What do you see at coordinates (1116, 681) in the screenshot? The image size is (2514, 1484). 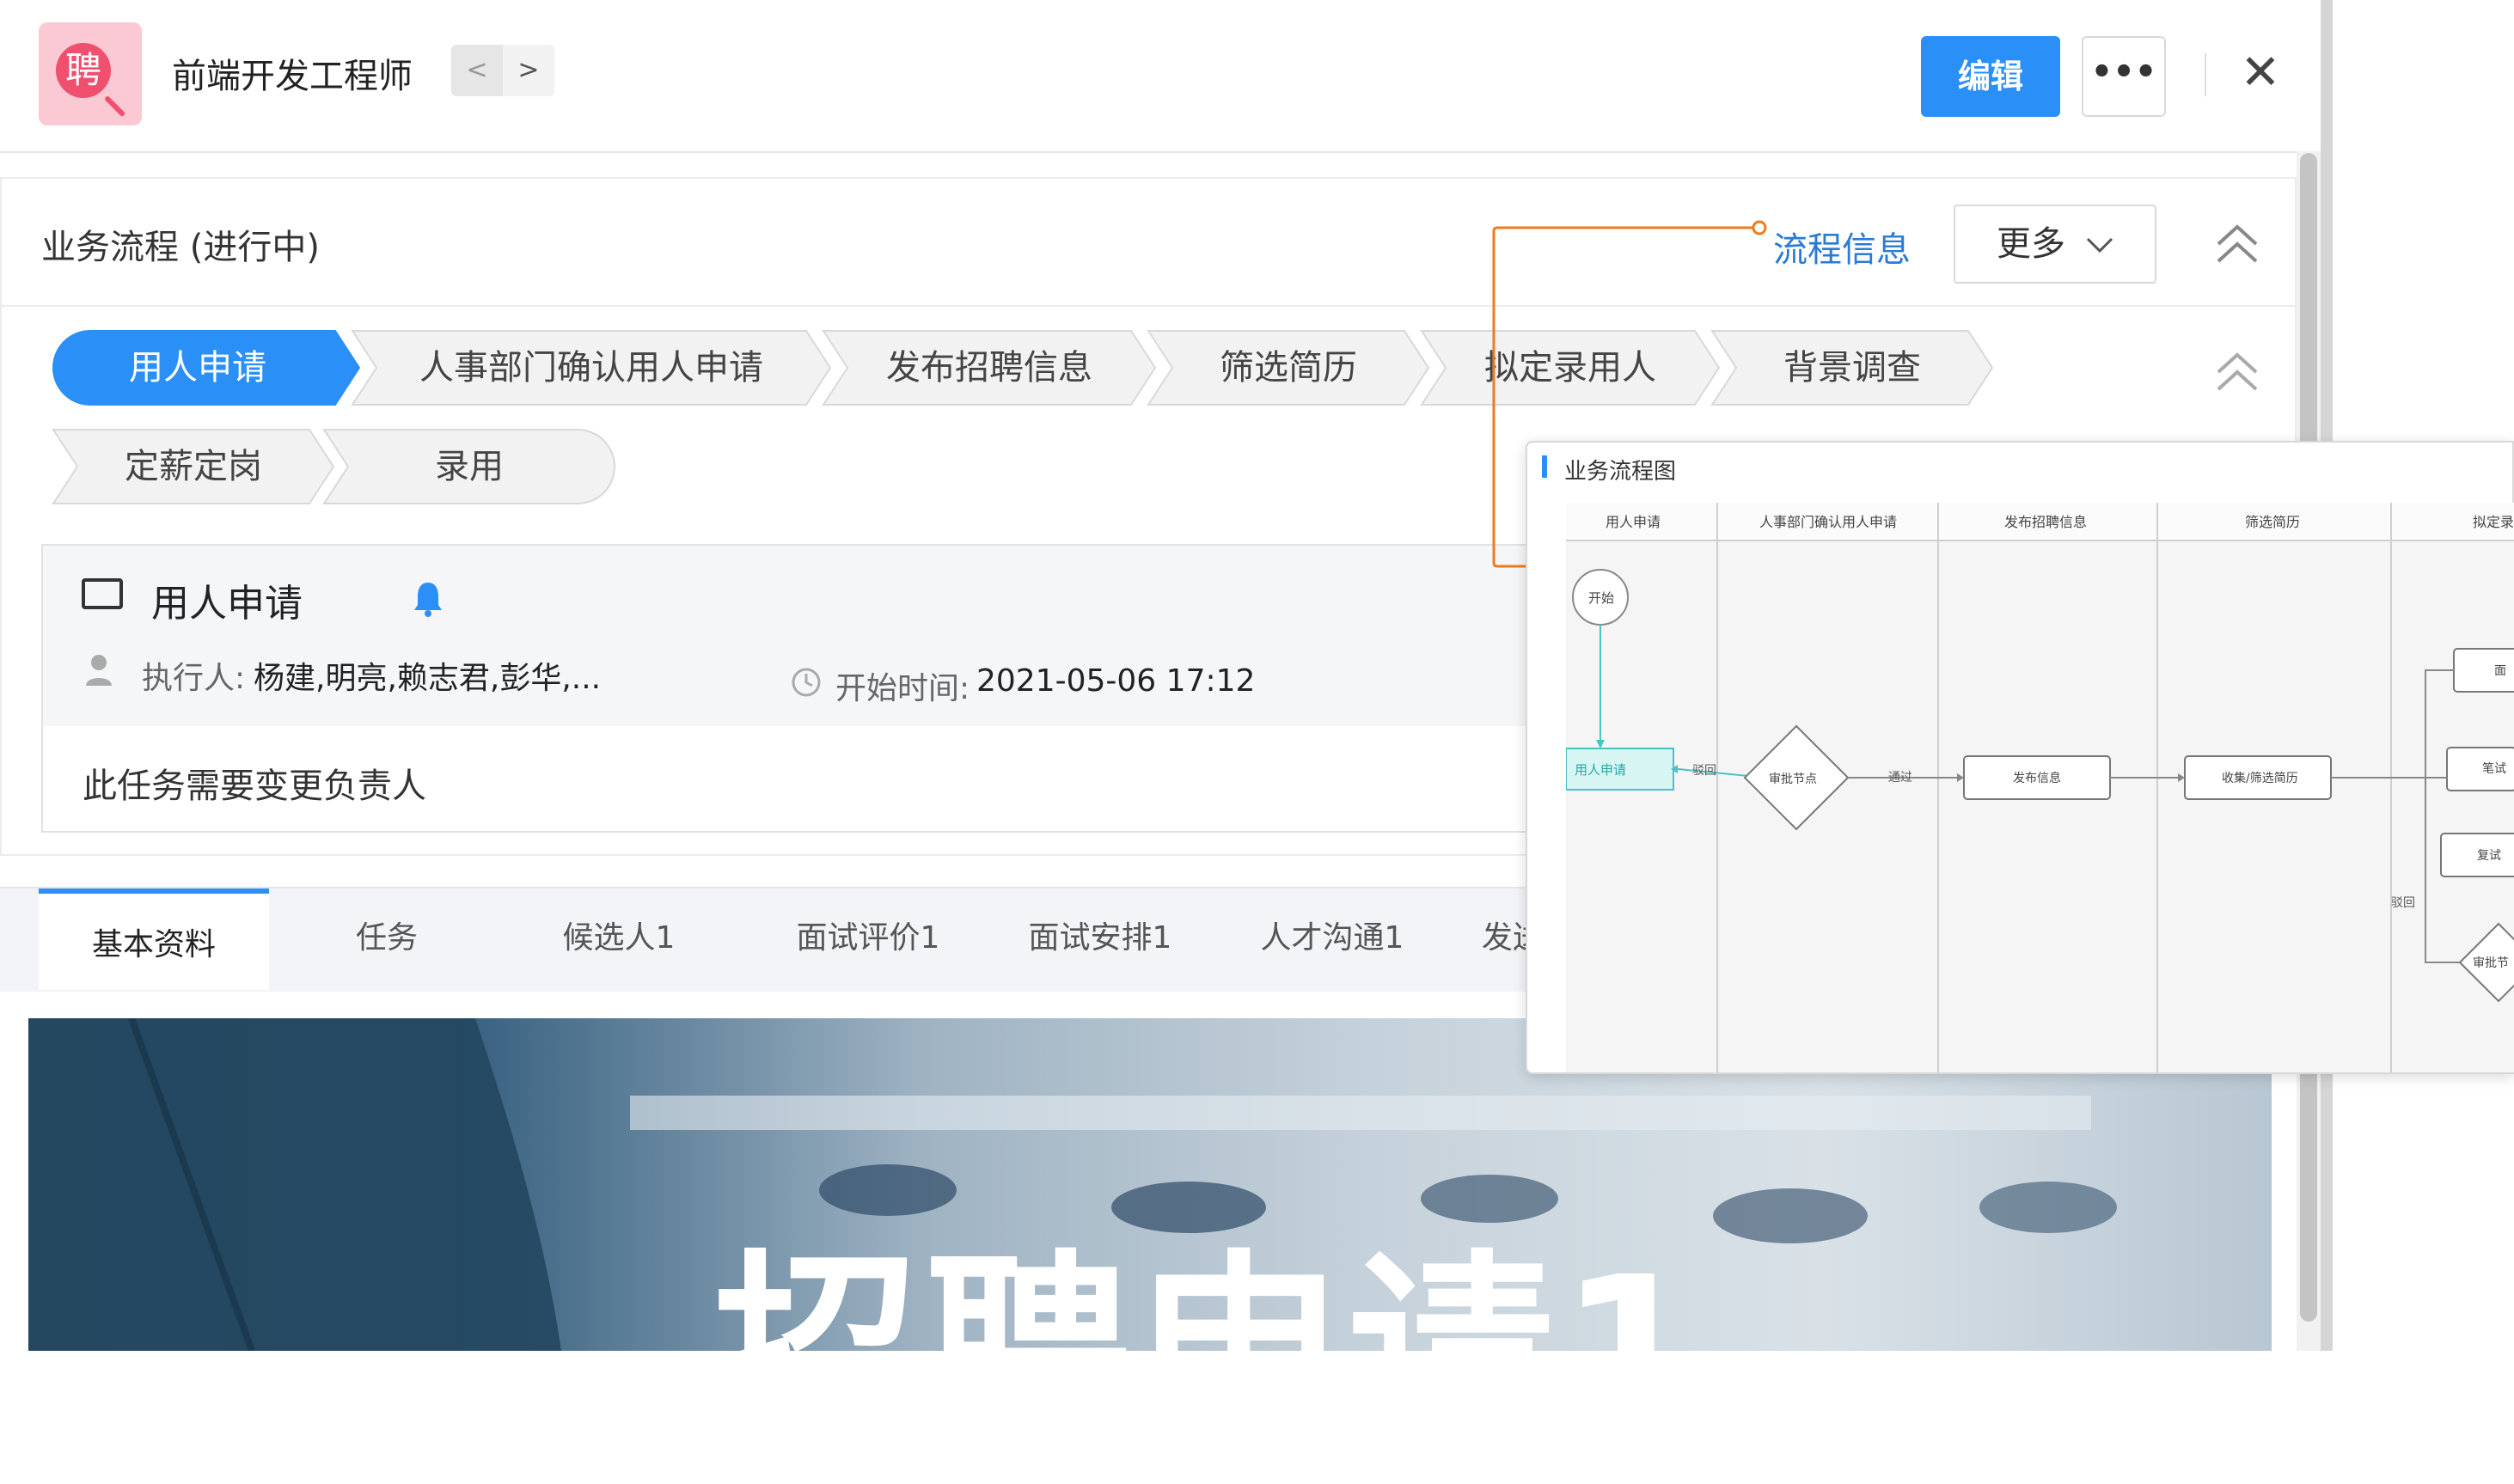 I see `start-time-value: 2021-05-06 17:12` at bounding box center [1116, 681].